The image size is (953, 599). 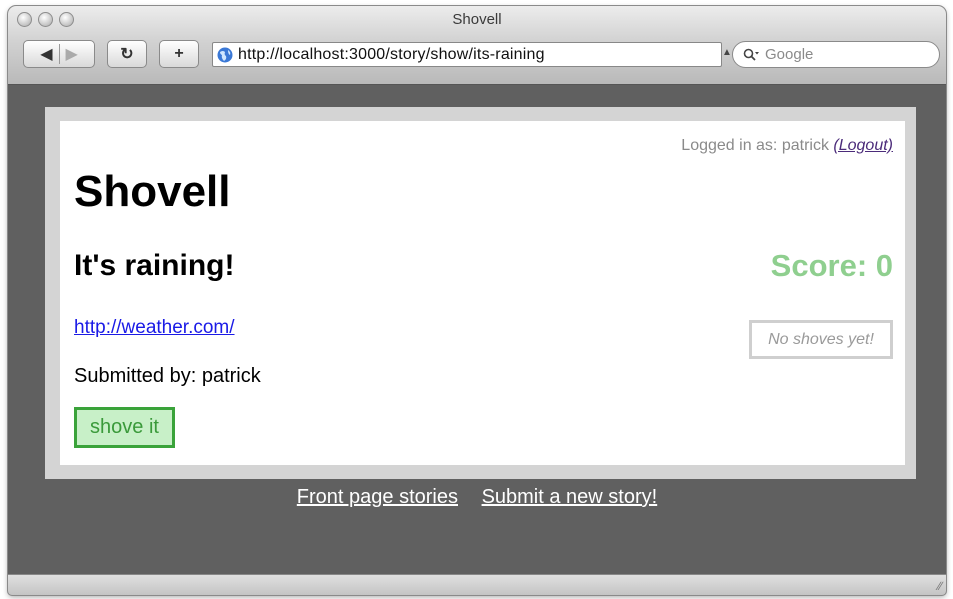 I want to click on forward-arrow-icon: ▶, so click(x=72, y=54).